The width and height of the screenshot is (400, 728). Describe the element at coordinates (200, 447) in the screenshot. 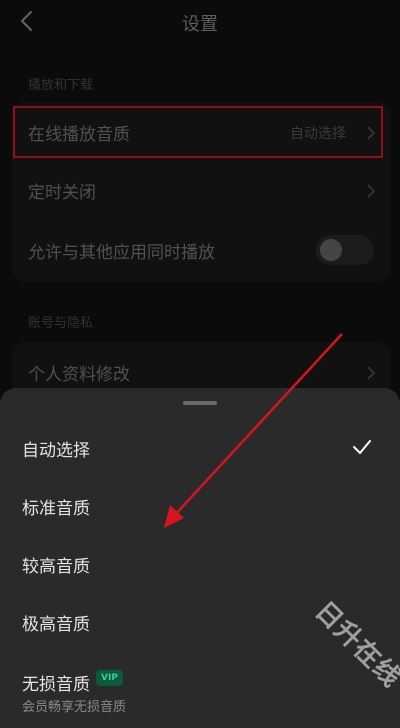

I see `option-auto: 自动选择` at that location.